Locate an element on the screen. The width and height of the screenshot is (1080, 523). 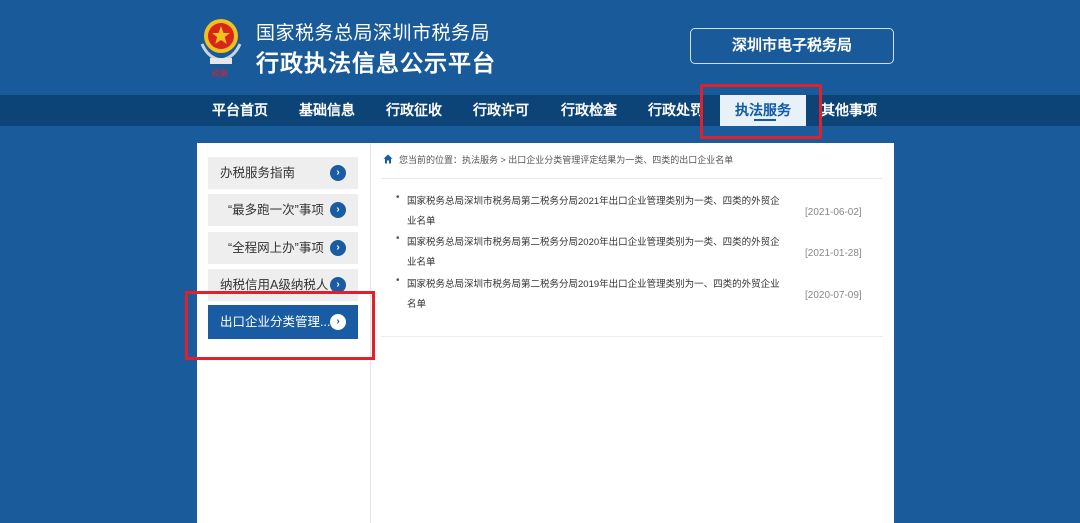
article-date: [2020-07-09] is located at coordinates (833, 295).